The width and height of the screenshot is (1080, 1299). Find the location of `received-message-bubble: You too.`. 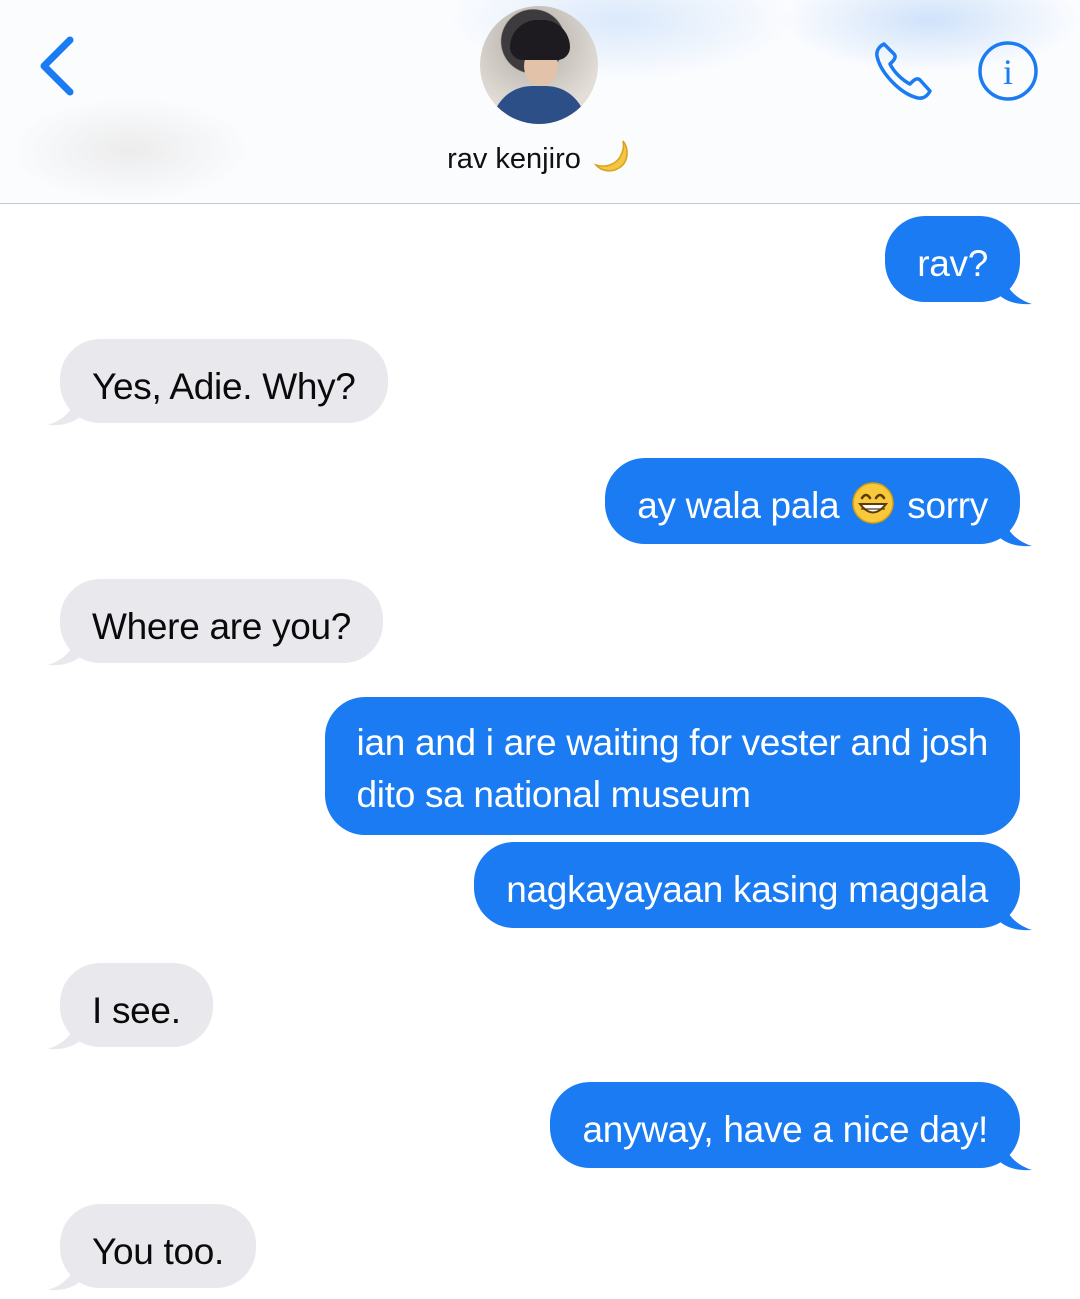

received-message-bubble: You too. is located at coordinates (158, 1246).